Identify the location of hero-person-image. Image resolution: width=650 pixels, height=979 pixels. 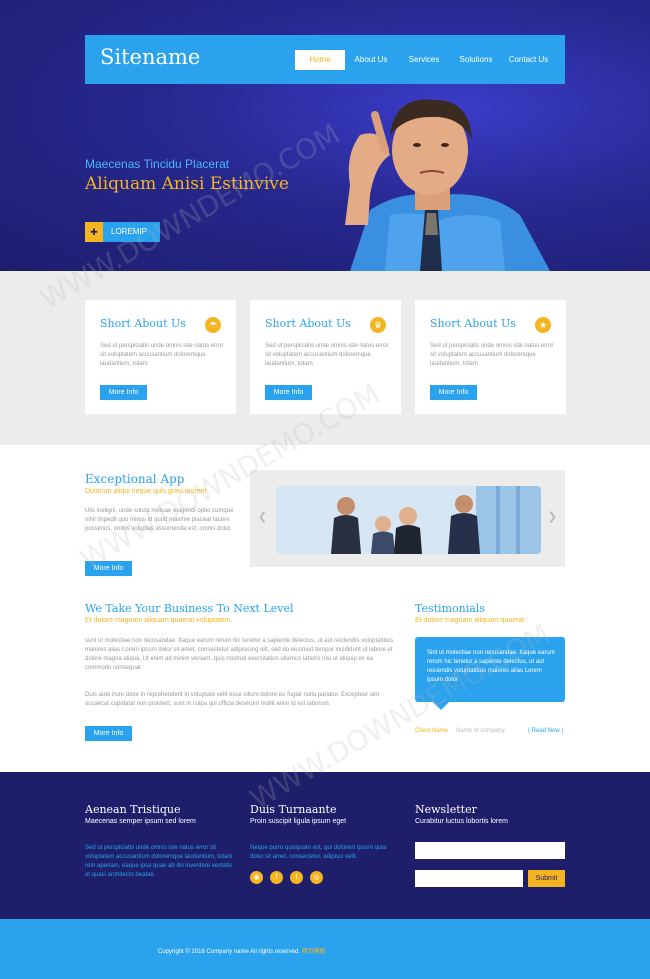
(447, 185).